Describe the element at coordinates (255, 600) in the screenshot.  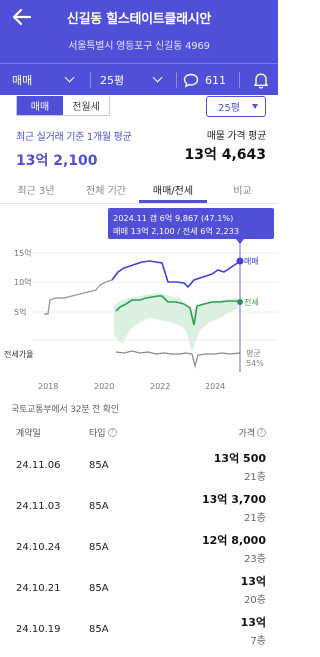
I see `row-floor: 20층` at that location.